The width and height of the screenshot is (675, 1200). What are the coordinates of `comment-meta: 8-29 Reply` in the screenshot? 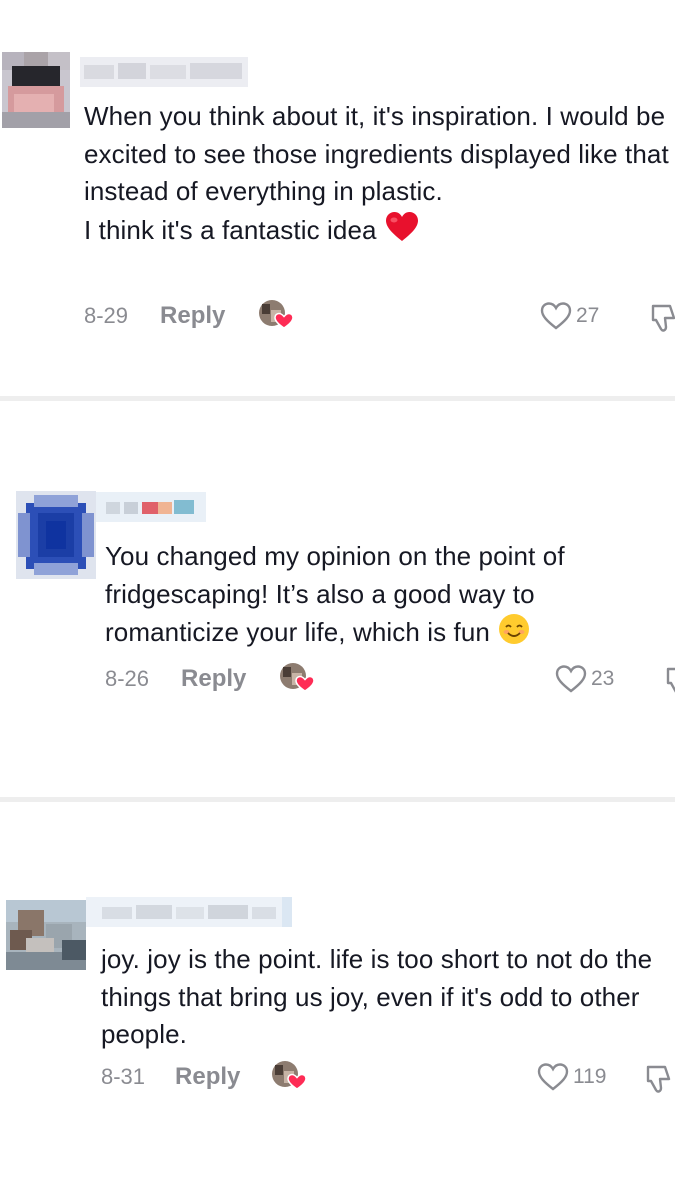 It's located at (189, 316).